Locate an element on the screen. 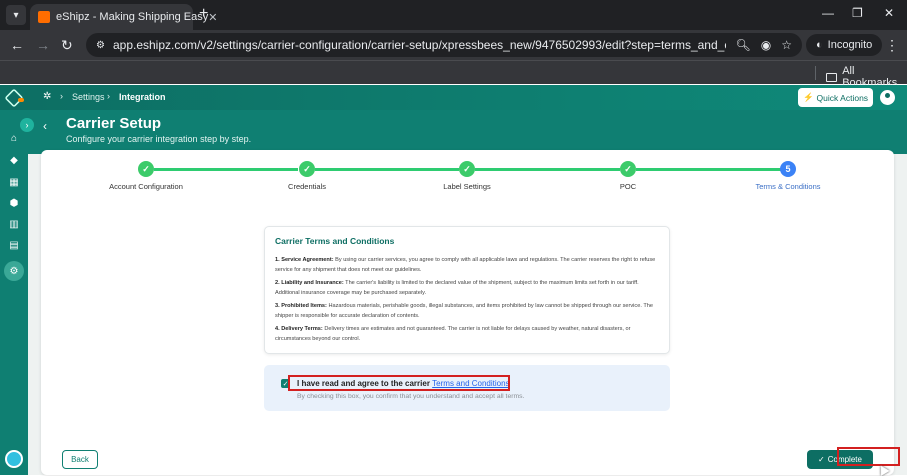  back-arrow-icon: ← is located at coordinates (17, 45).